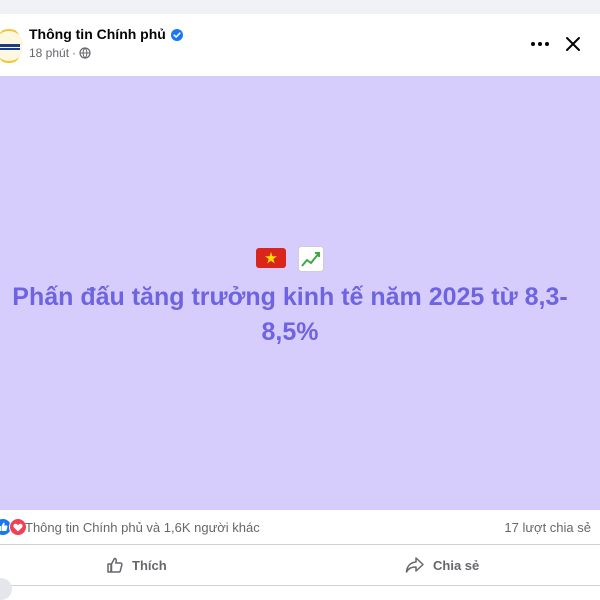  Describe the element at coordinates (547, 527) in the screenshot. I see `share-count: 17 lượt chia sẻ` at that location.